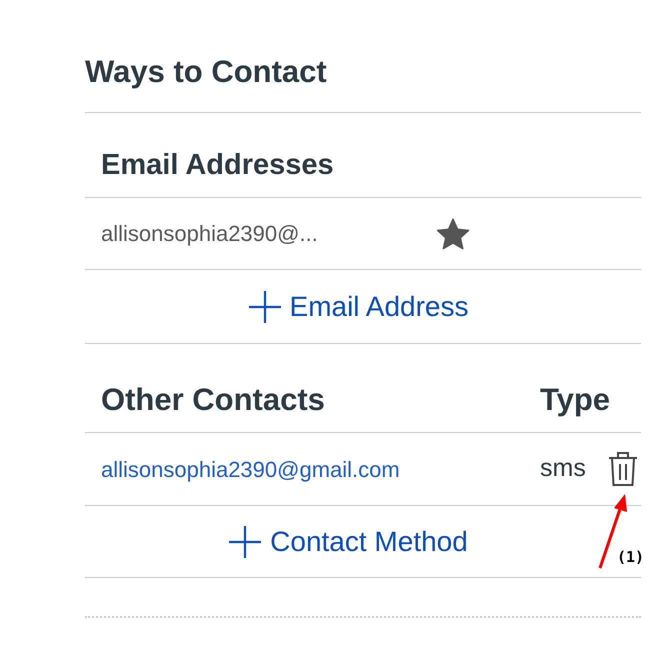 The image size is (660, 650). What do you see at coordinates (348, 541) in the screenshot?
I see `add-contact-method-link: Contact Method` at bounding box center [348, 541].